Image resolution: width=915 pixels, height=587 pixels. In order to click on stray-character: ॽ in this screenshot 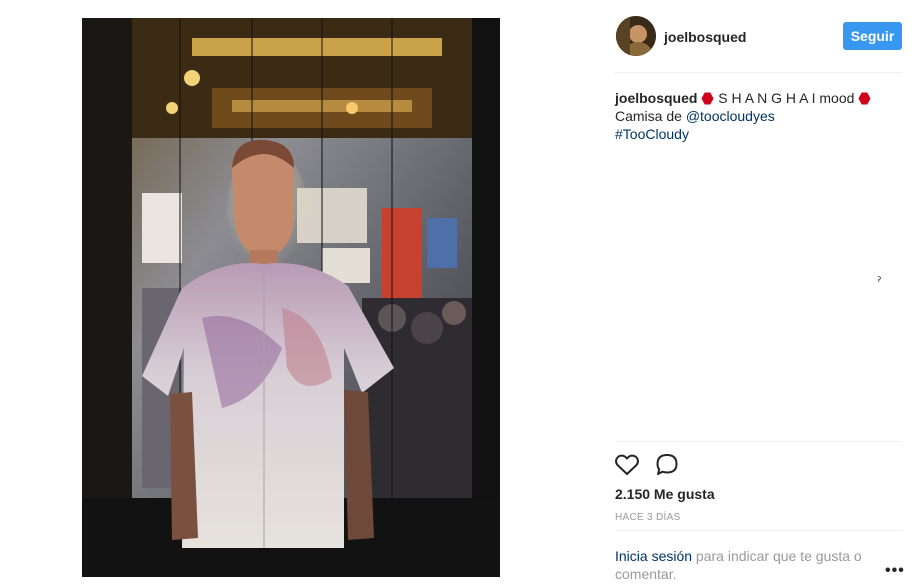, I will do `click(879, 279)`.